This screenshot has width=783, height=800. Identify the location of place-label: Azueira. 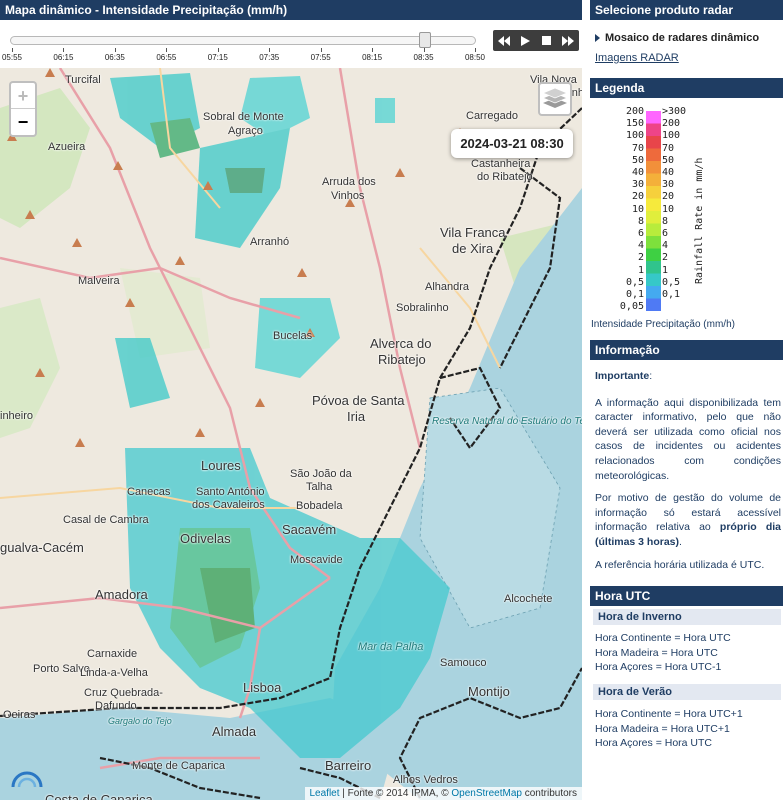
(67, 147).